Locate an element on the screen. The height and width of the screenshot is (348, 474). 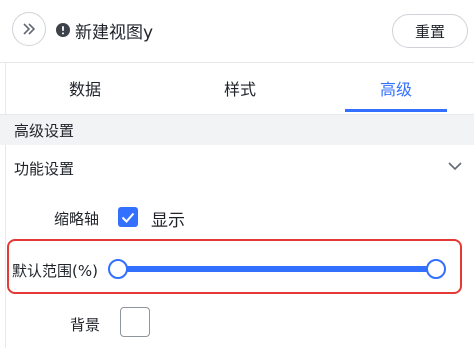
view-title: 新建视图y is located at coordinates (114, 30).